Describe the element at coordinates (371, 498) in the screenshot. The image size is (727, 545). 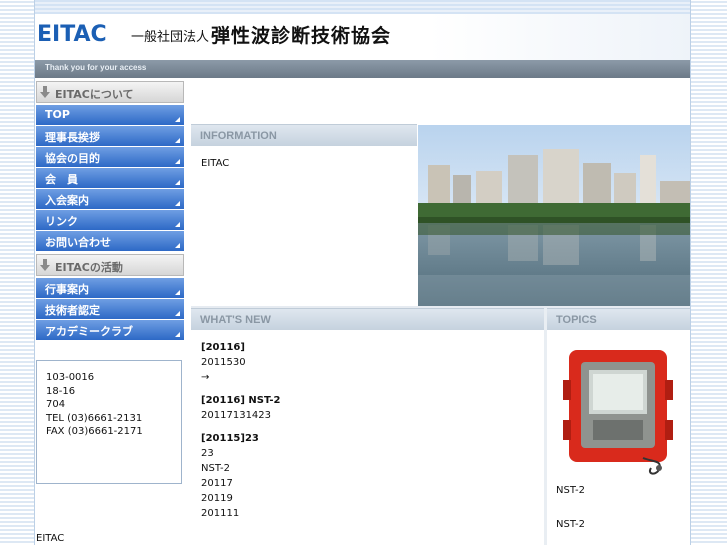
I see `news-line: 20119` at that location.